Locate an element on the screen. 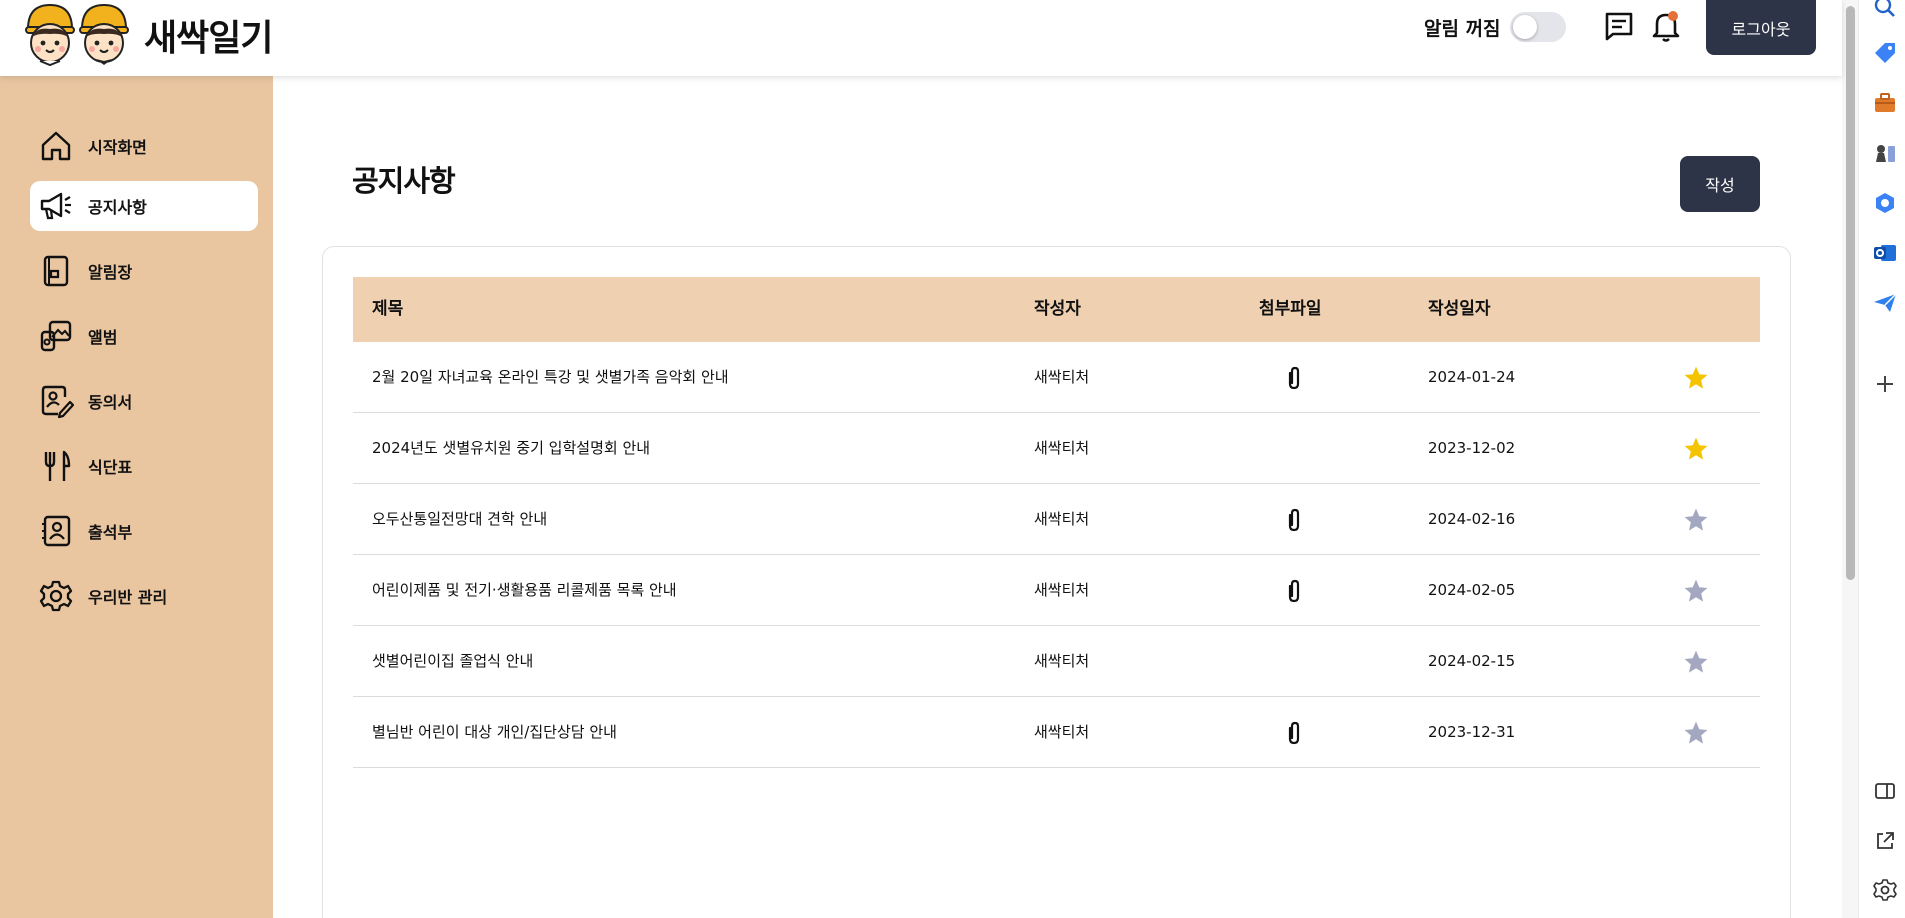  rail-divider is located at coordinates (1858, 459).